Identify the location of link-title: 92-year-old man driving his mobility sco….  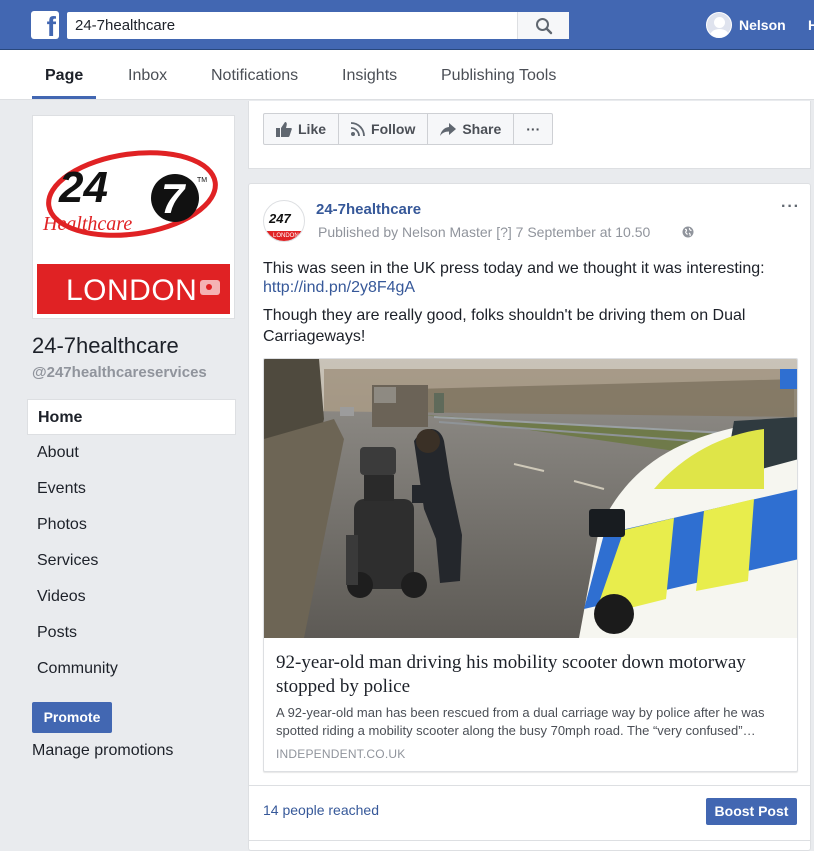
(531, 675).